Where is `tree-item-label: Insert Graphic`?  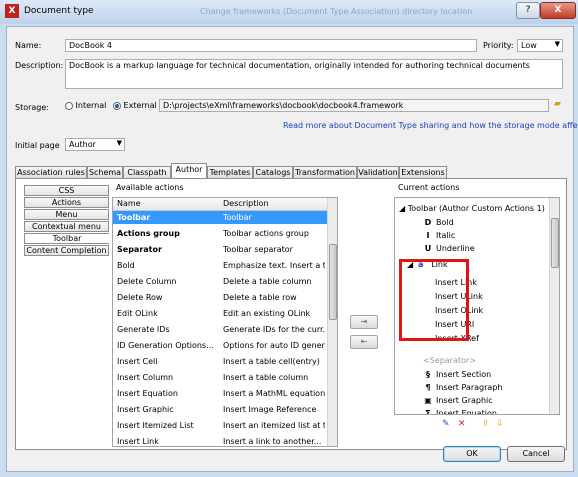
tree-item-label: Insert Graphic is located at coordinates (464, 400).